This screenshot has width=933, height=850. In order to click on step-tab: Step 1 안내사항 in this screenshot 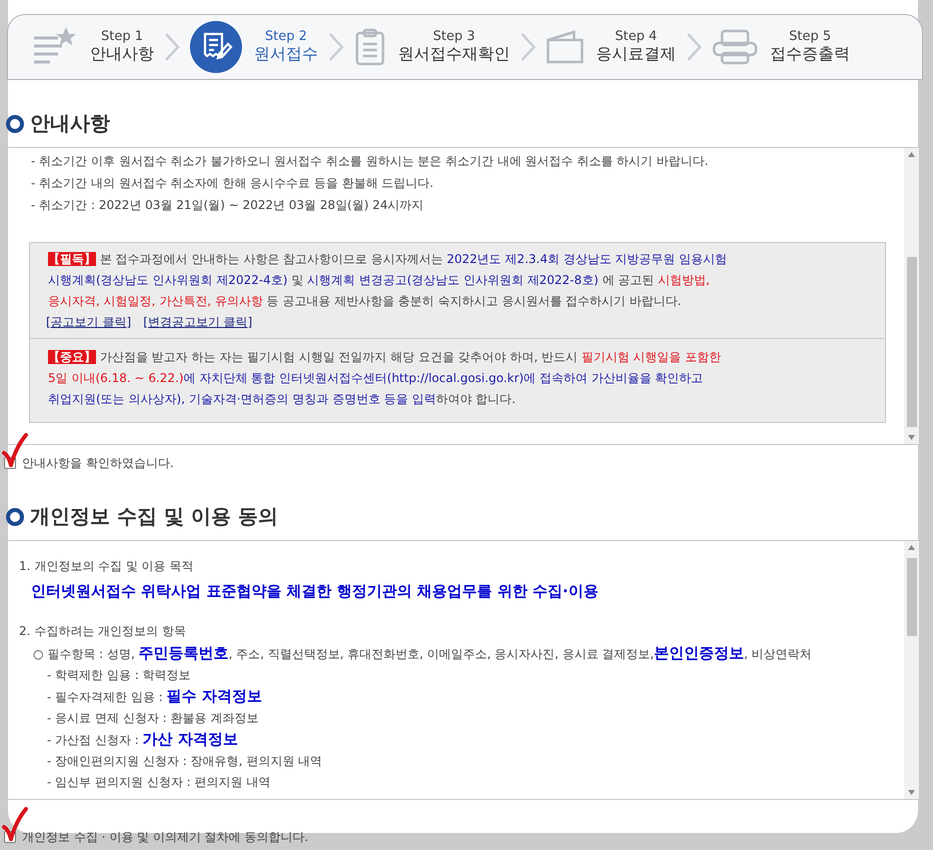, I will do `click(93, 47)`.